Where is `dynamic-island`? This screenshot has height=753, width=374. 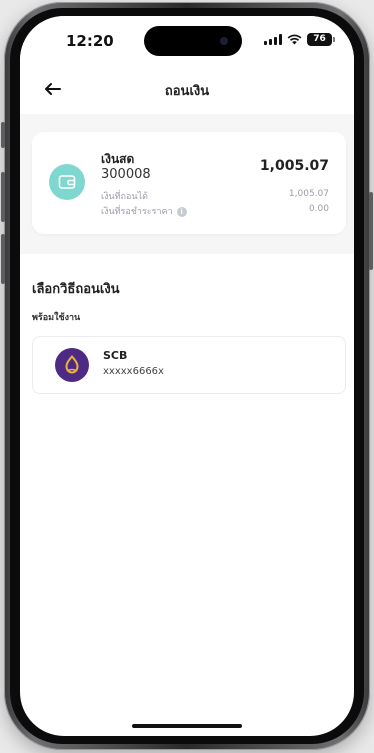 dynamic-island is located at coordinates (193, 41).